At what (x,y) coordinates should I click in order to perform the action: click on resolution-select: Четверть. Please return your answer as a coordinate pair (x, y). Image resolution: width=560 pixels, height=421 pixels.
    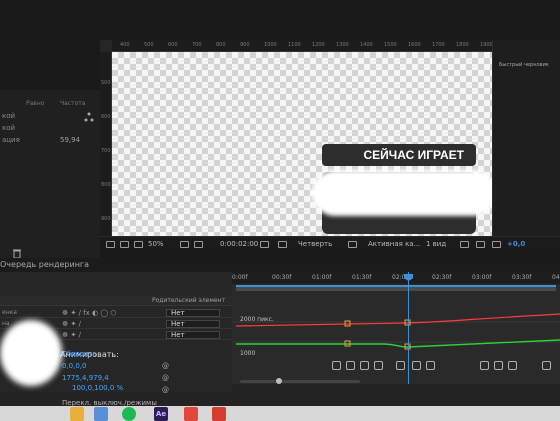
    Looking at the image, I should click on (315, 244).